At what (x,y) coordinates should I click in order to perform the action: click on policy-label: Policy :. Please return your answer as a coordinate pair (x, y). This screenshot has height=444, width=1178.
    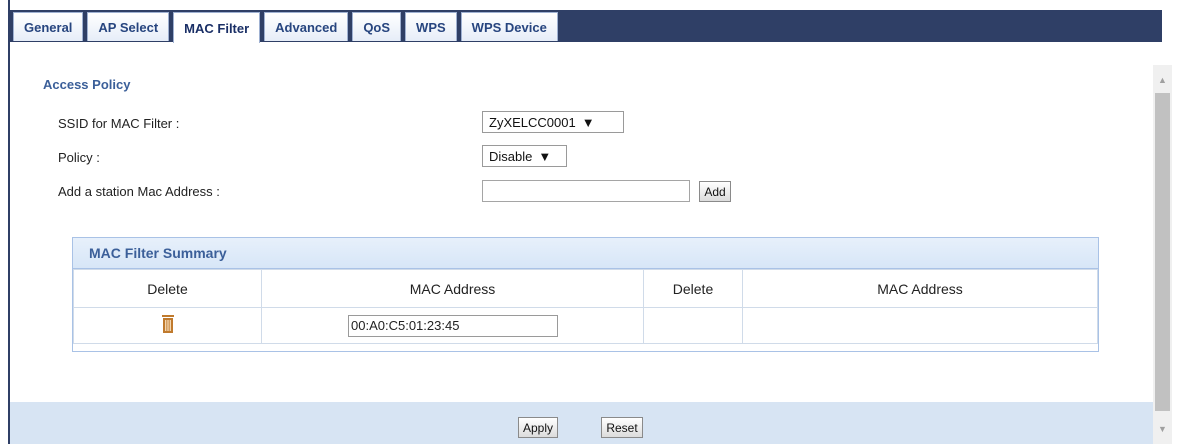
    Looking at the image, I should click on (79, 157).